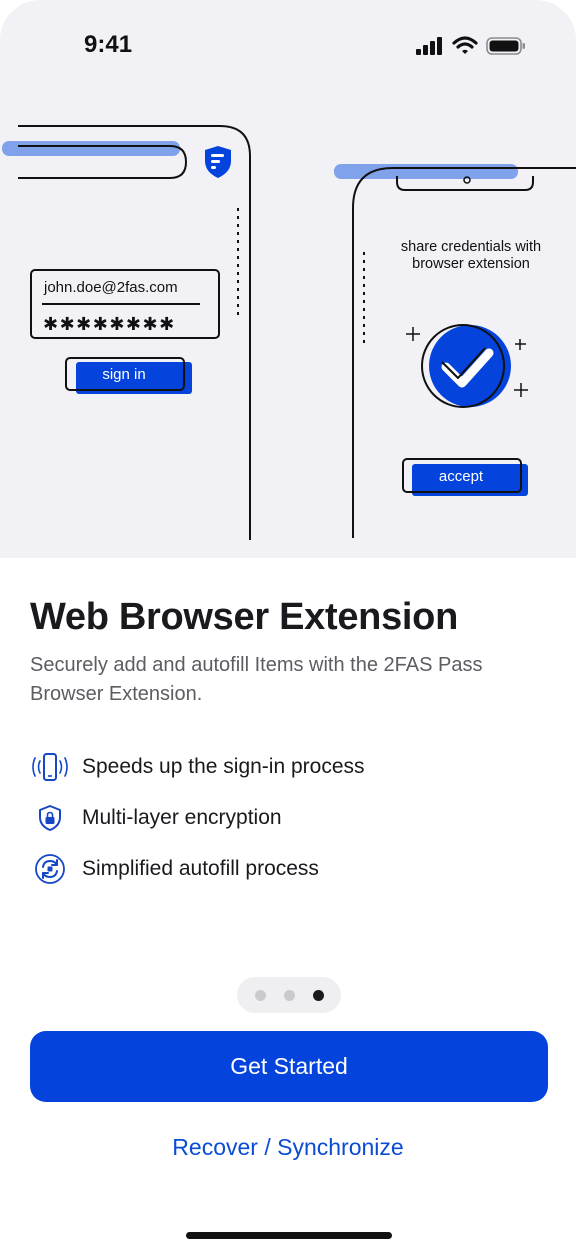 The height and width of the screenshot is (1251, 576). I want to click on page-indicator, so click(289, 995).